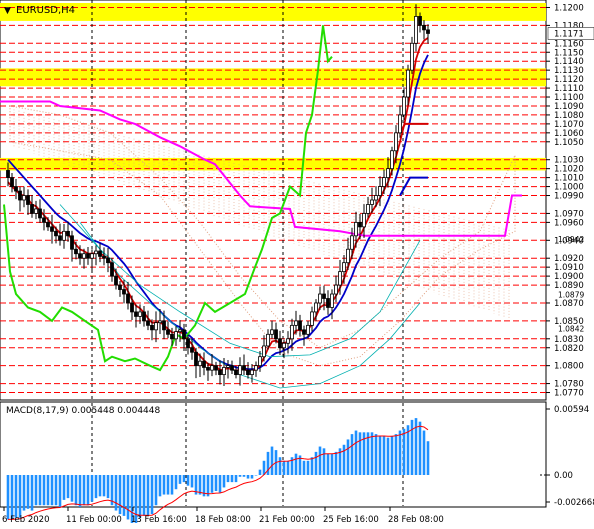 The width and height of the screenshot is (594, 529). I want to click on time-label-4: 21 Feb 00:00, so click(287, 520).